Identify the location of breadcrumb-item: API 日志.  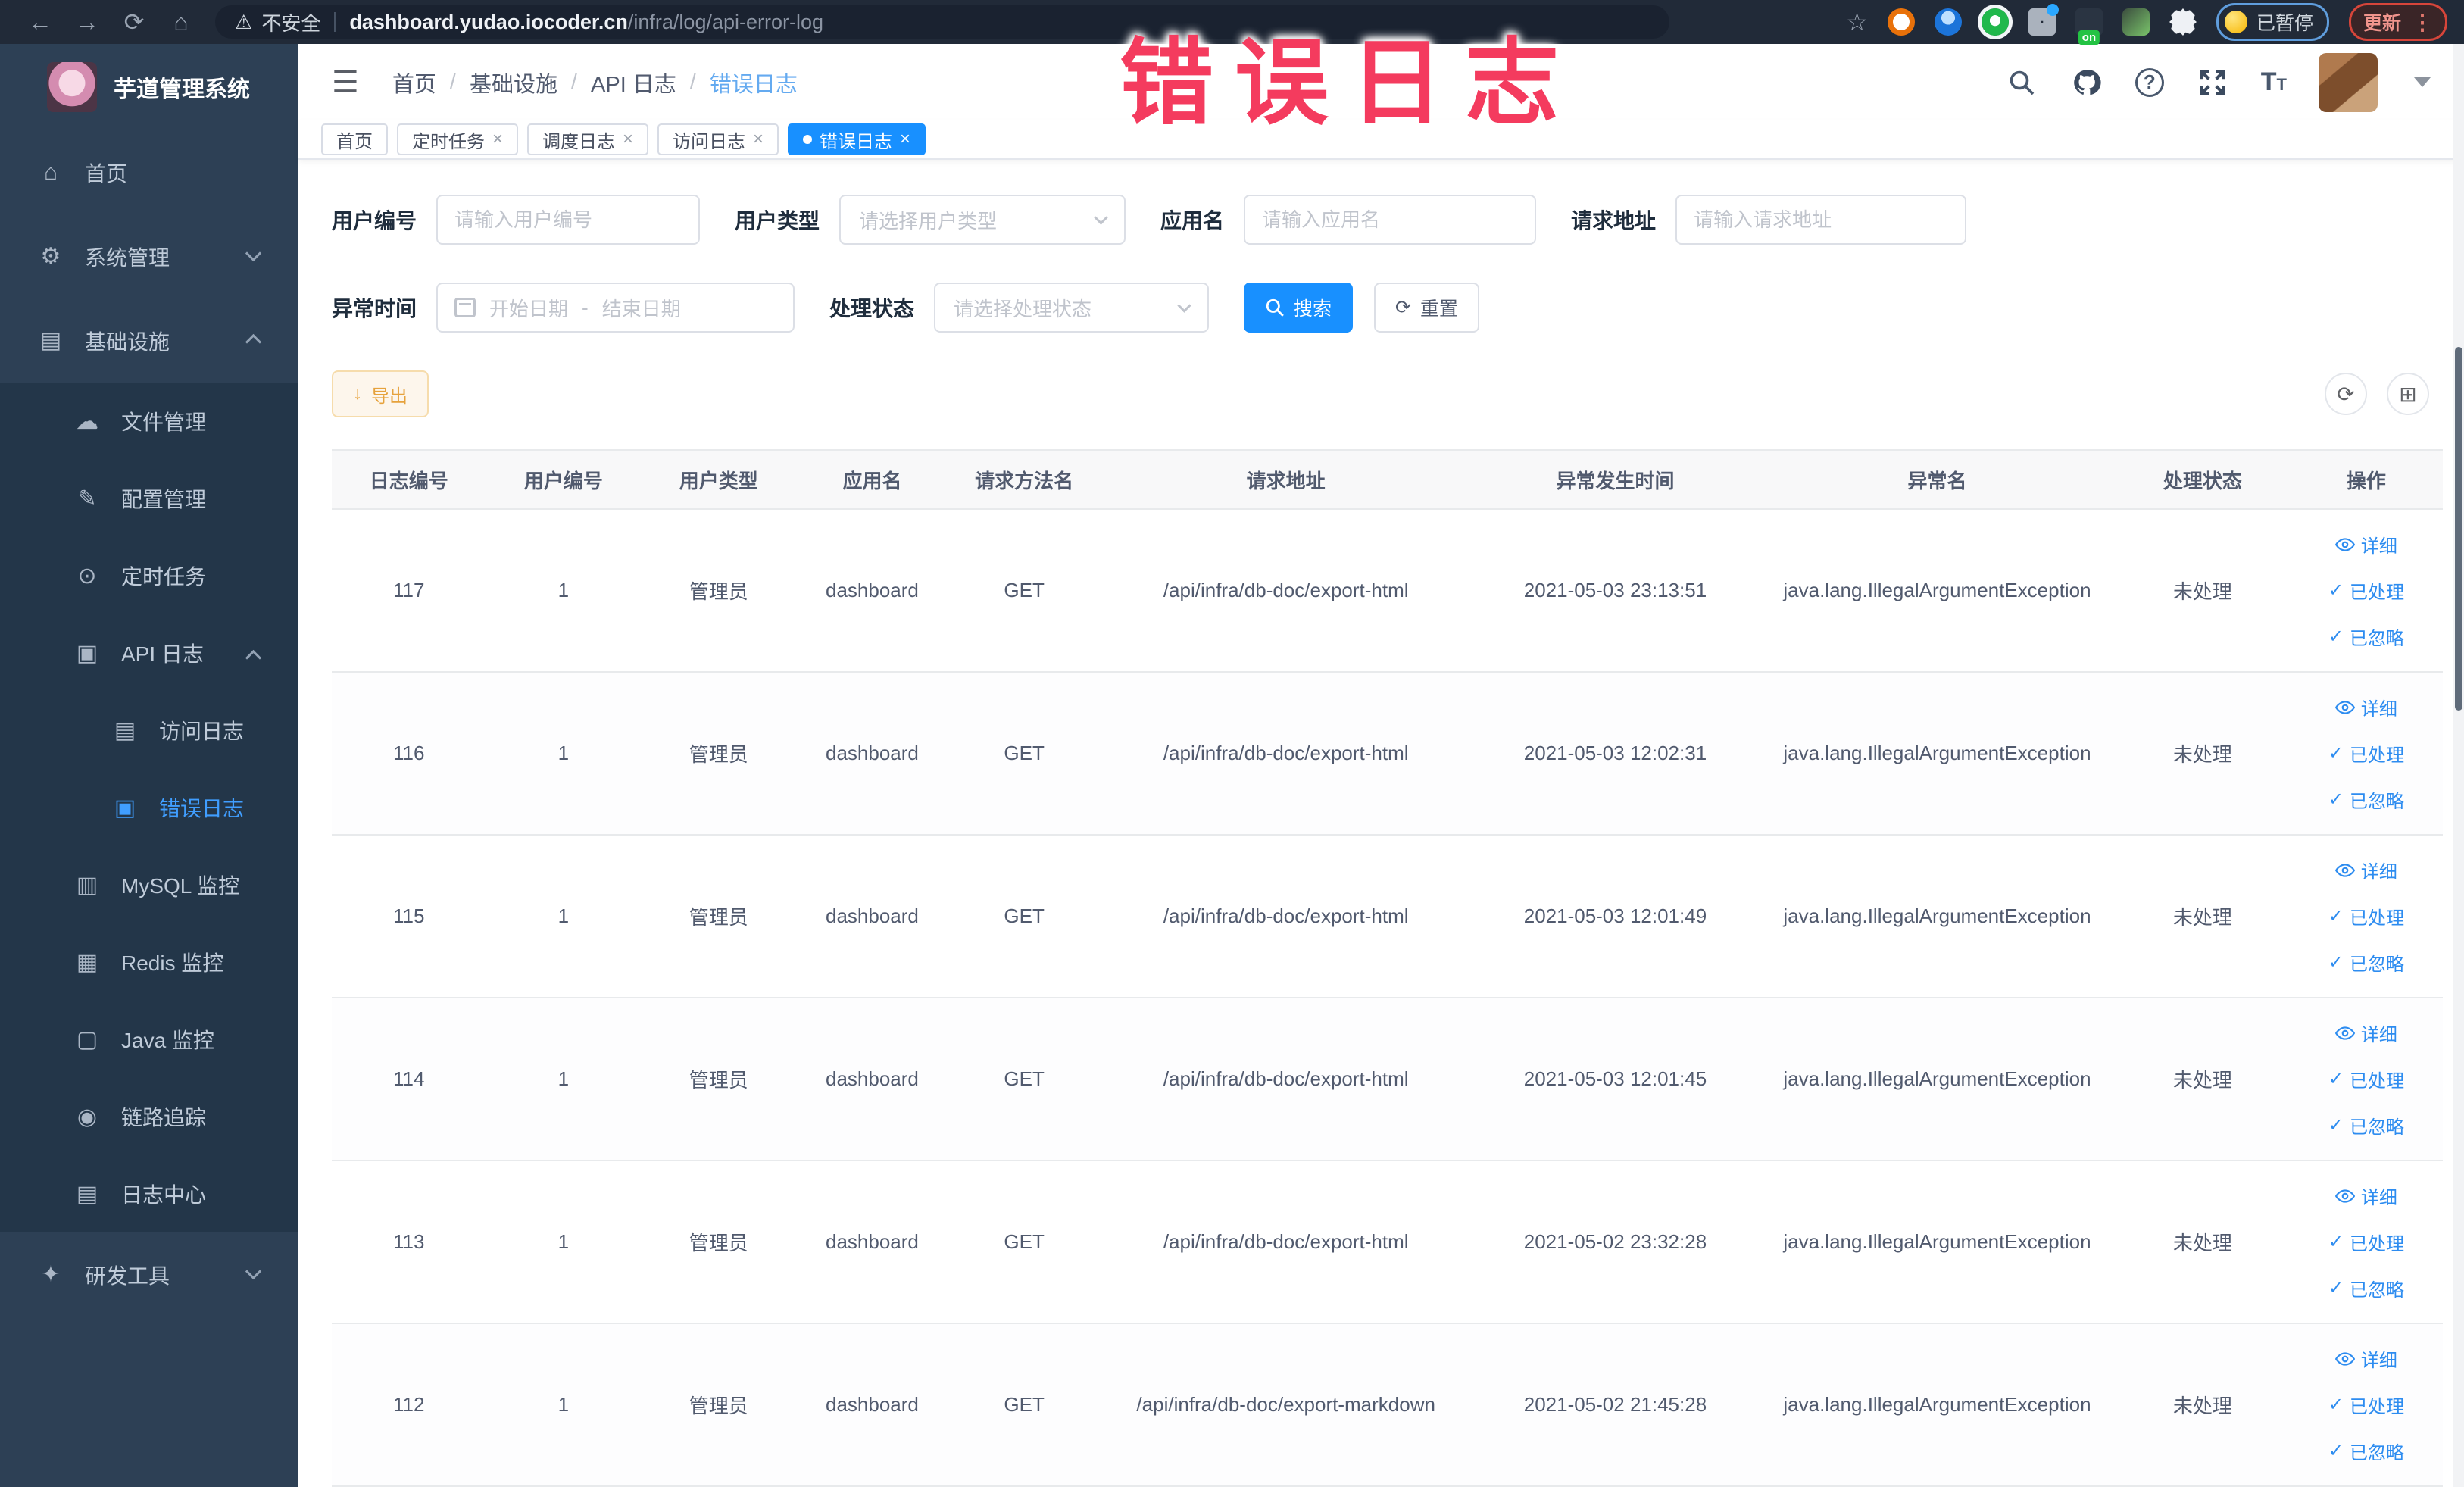
(633, 82).